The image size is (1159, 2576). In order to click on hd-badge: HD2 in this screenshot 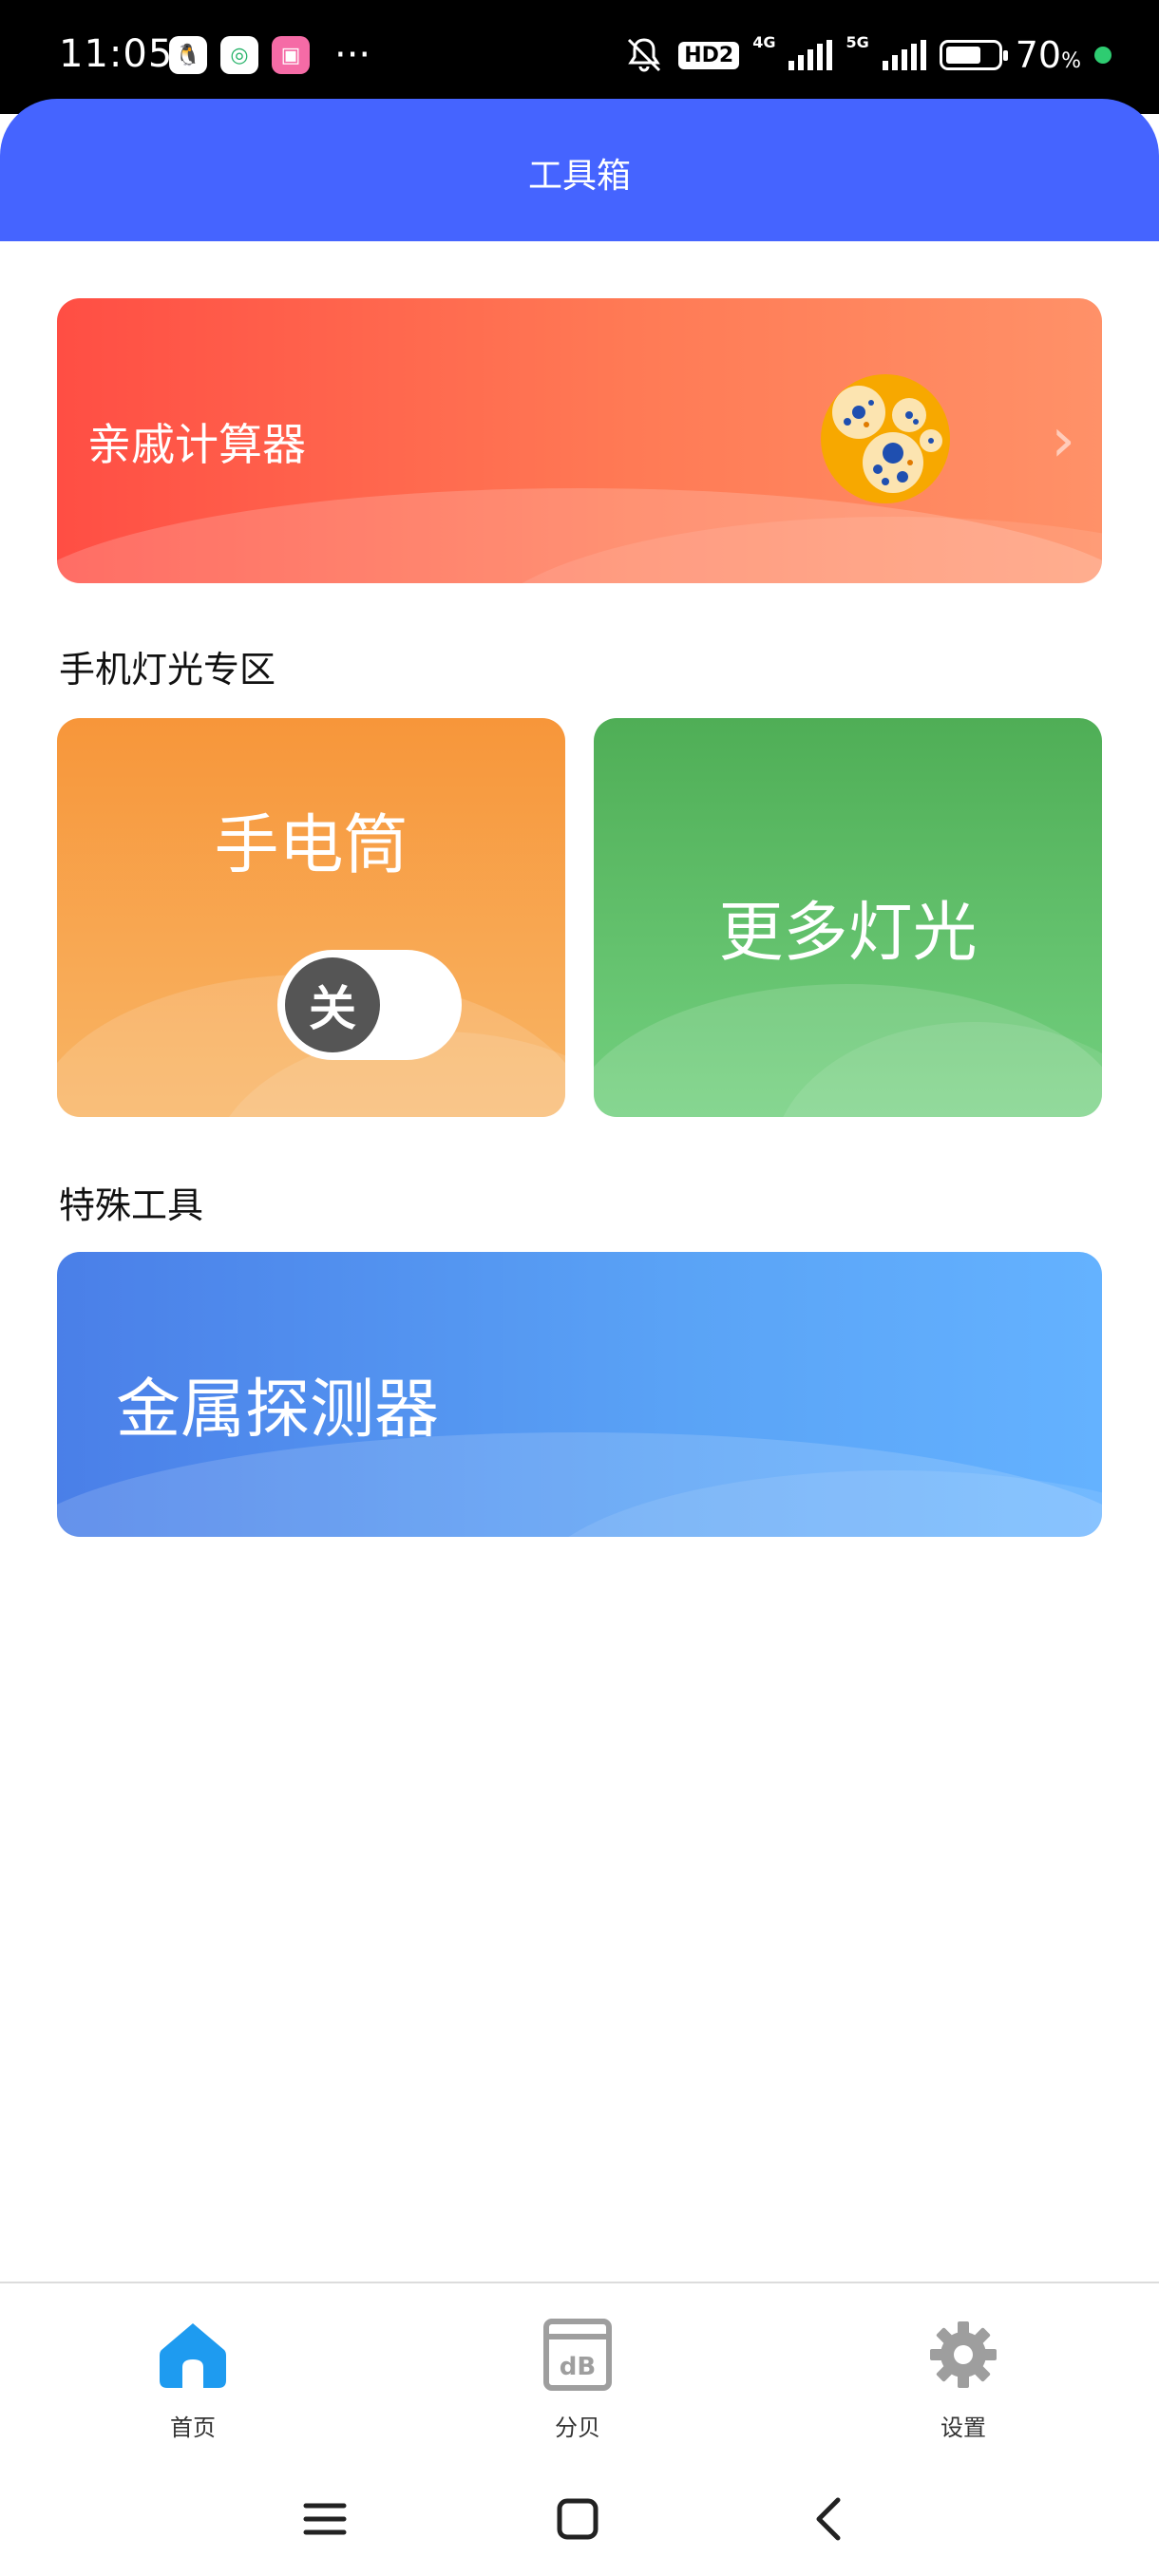, I will do `click(709, 55)`.